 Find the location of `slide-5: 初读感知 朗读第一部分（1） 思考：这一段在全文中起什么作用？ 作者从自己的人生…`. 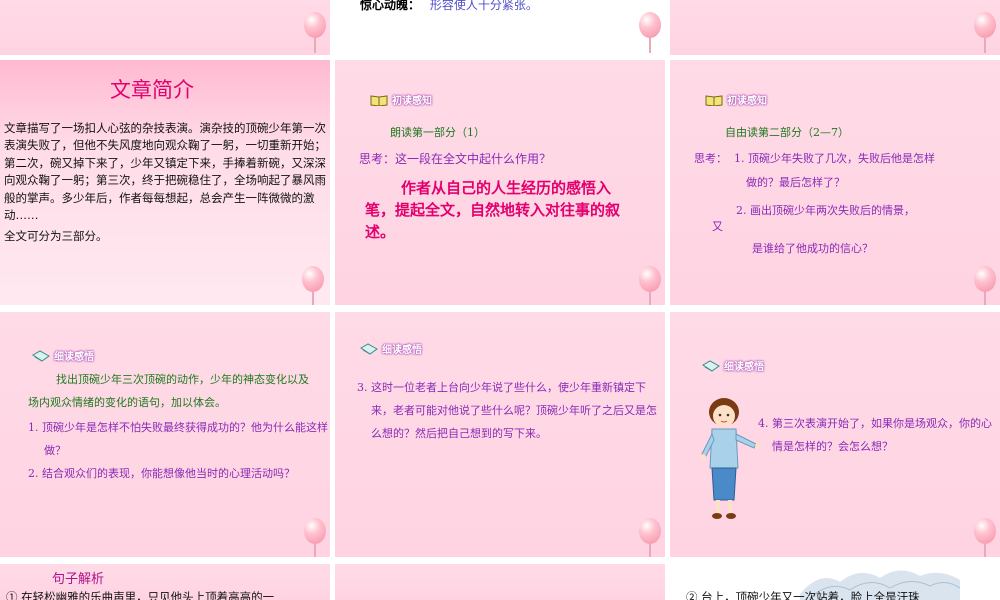

slide-5: 初读感知 朗读第一部分（1） 思考：这一段在全文中起什么作用？ 作者从自己的人生… is located at coordinates (500, 182).